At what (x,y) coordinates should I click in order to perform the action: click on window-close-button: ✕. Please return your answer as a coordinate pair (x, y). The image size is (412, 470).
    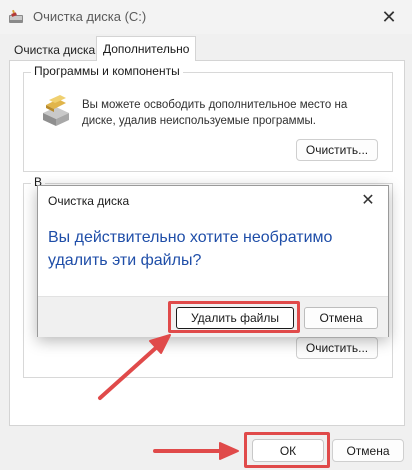
    Looking at the image, I should click on (389, 17).